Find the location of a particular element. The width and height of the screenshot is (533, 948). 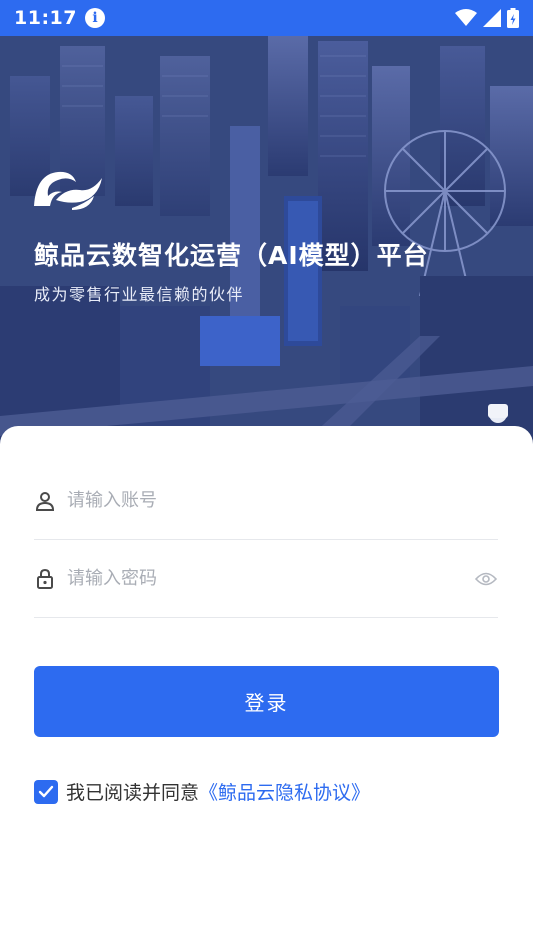

login-button: 登录 is located at coordinates (266, 701).